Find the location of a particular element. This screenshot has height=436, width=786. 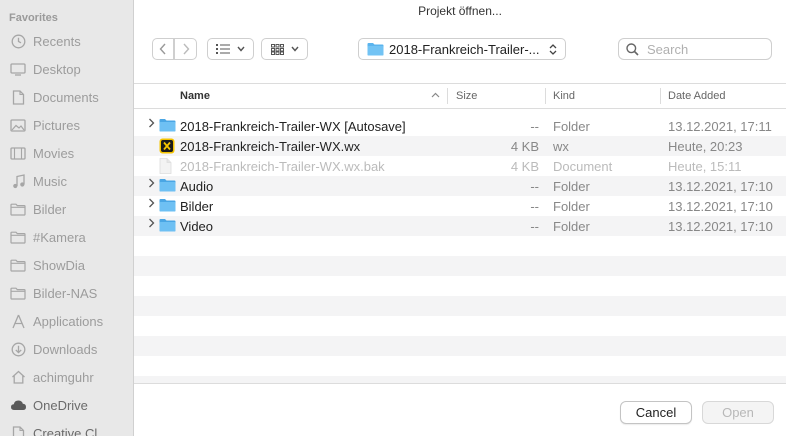

sidebar-item-label: Downloads is located at coordinates (65, 349).